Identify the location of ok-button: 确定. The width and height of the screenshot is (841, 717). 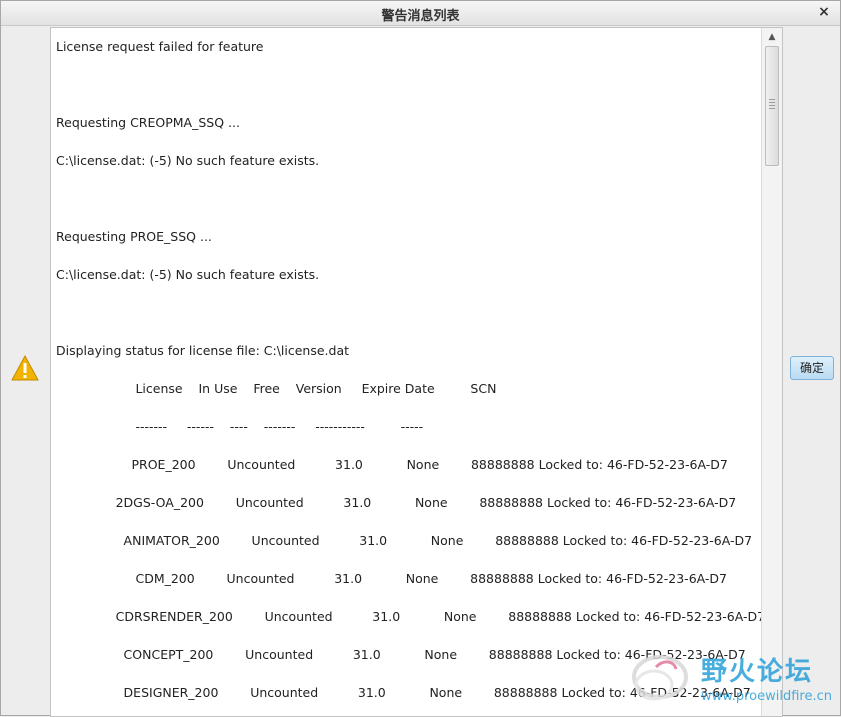
(812, 368).